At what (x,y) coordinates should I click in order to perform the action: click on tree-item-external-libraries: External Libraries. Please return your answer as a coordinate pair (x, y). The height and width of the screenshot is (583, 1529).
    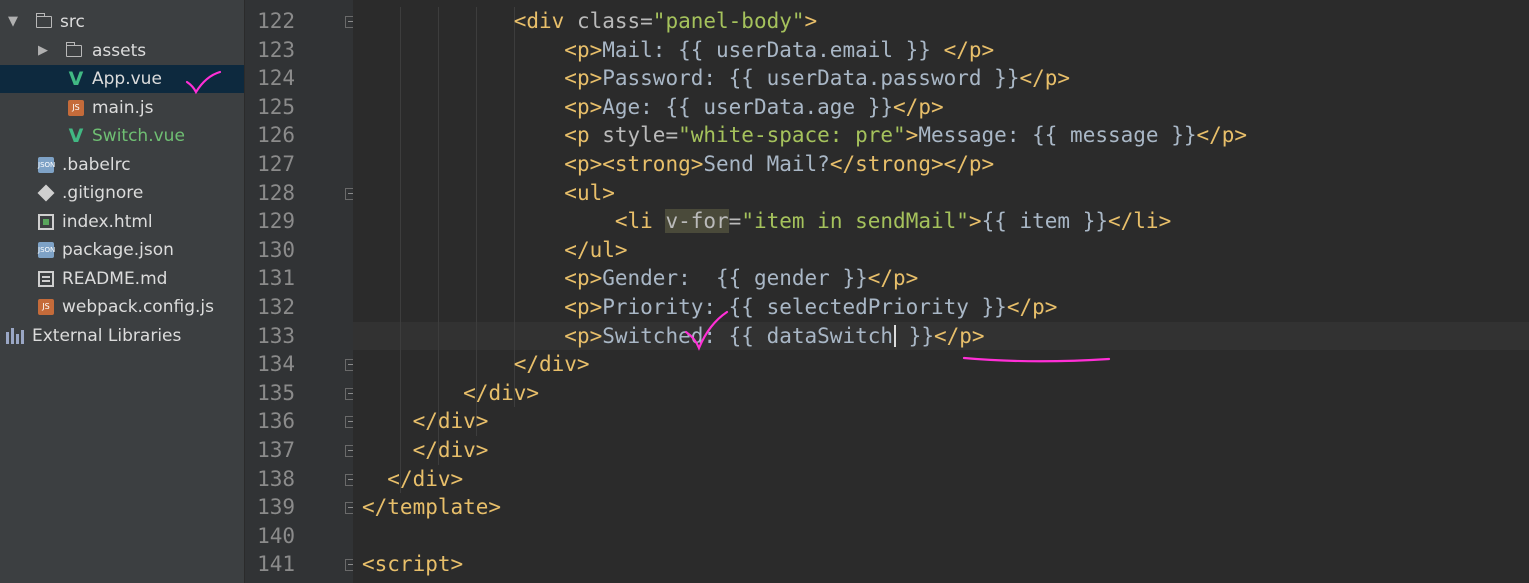
    Looking at the image, I should click on (122, 336).